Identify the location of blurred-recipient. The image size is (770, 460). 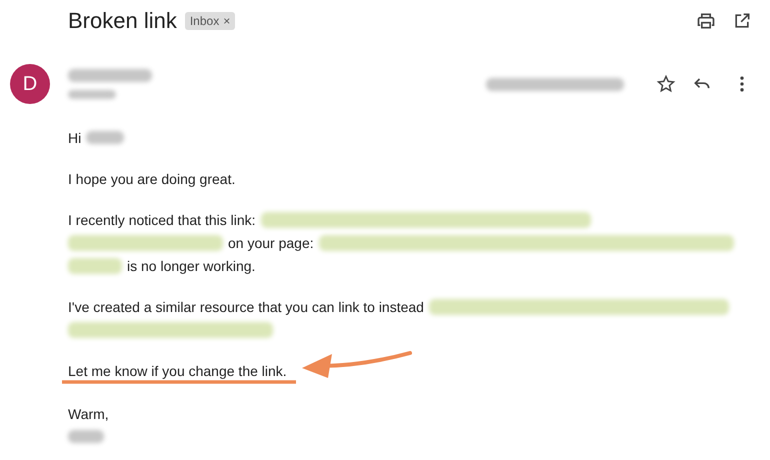
(92, 94).